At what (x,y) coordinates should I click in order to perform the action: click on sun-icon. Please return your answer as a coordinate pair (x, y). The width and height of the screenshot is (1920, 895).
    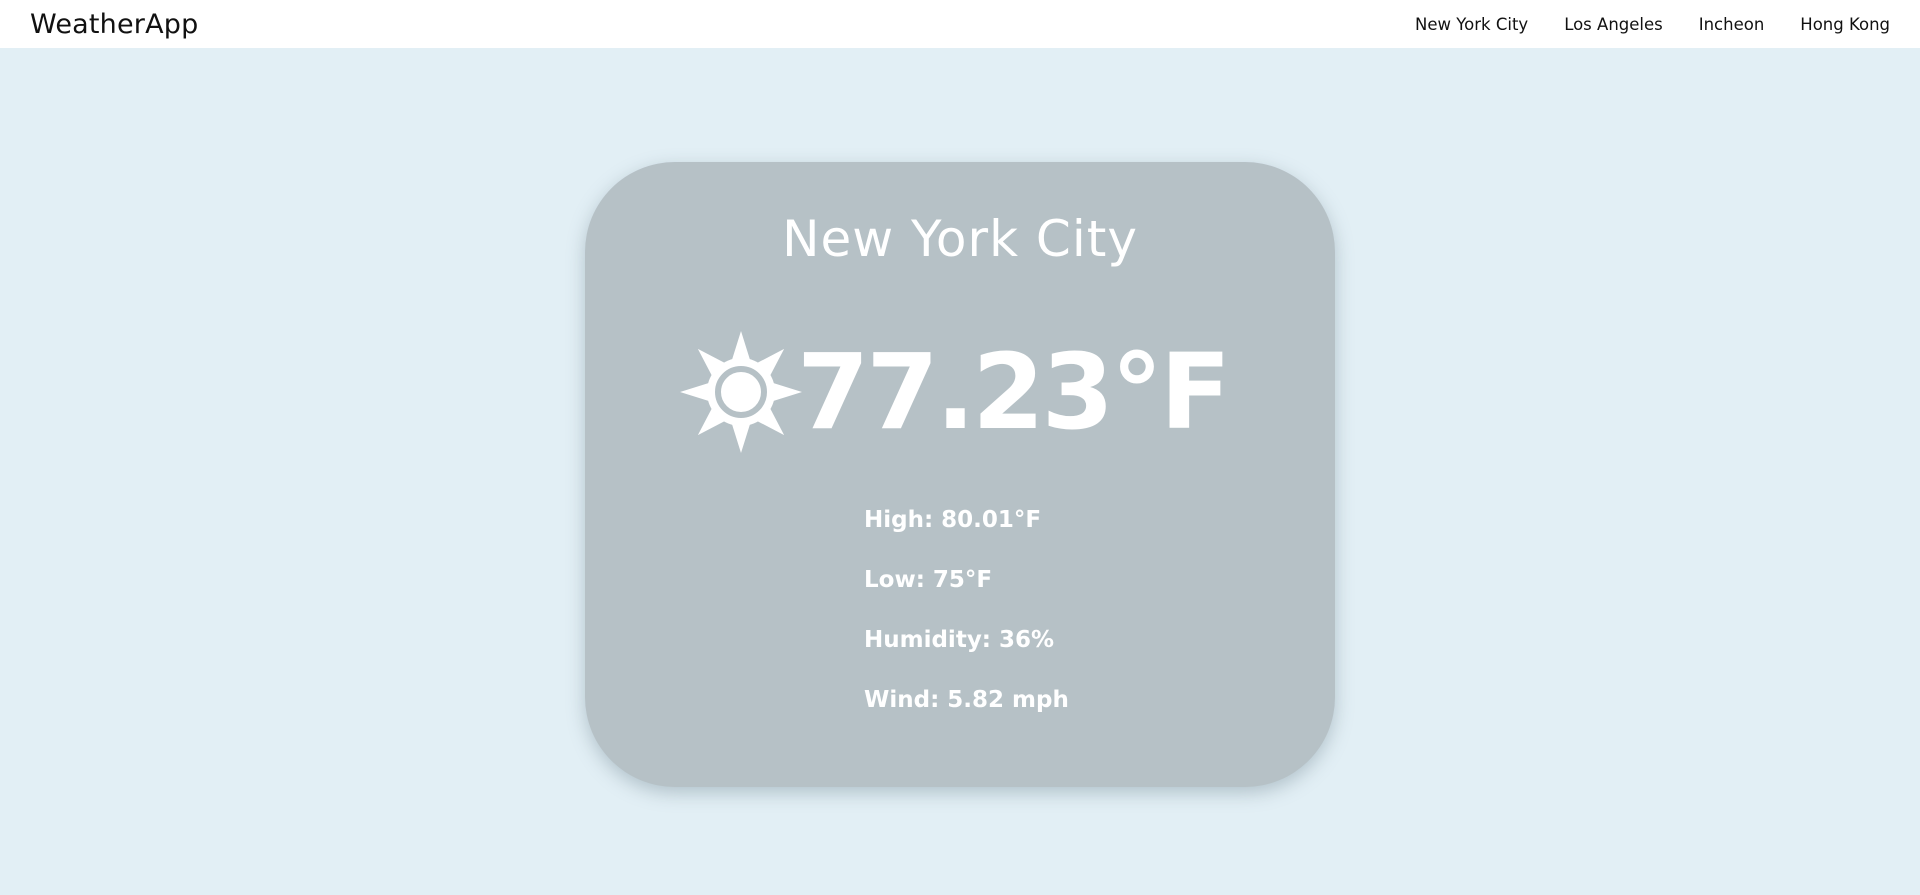
    Looking at the image, I should click on (741, 392).